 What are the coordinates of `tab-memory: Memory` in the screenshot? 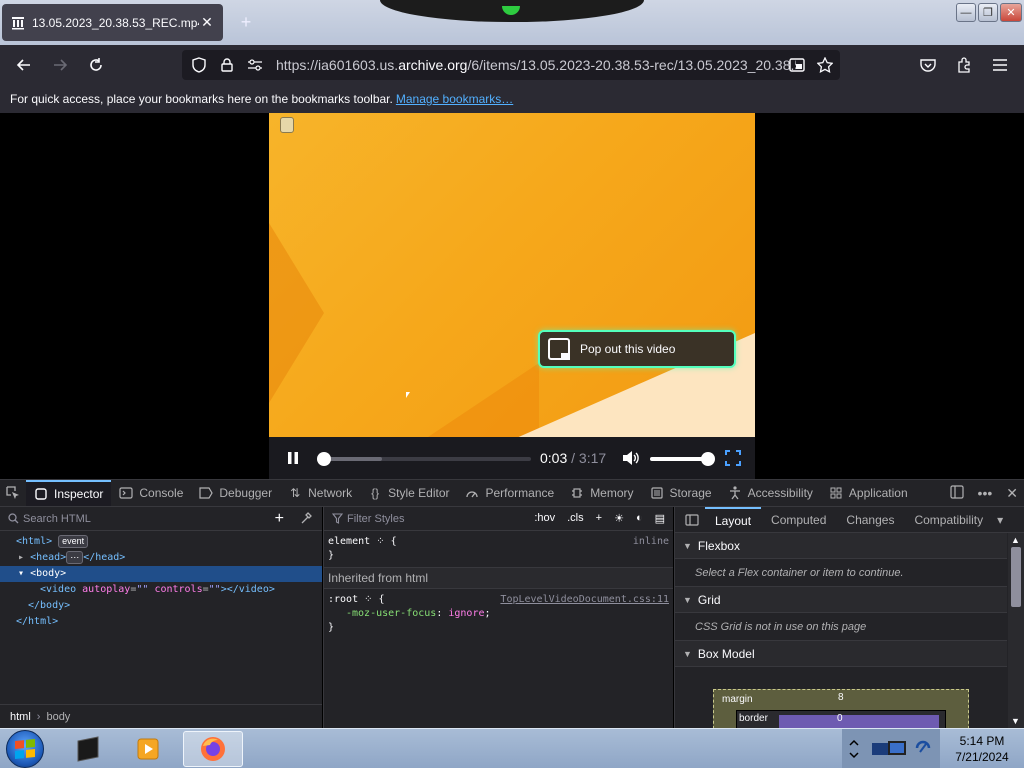 It's located at (601, 493).